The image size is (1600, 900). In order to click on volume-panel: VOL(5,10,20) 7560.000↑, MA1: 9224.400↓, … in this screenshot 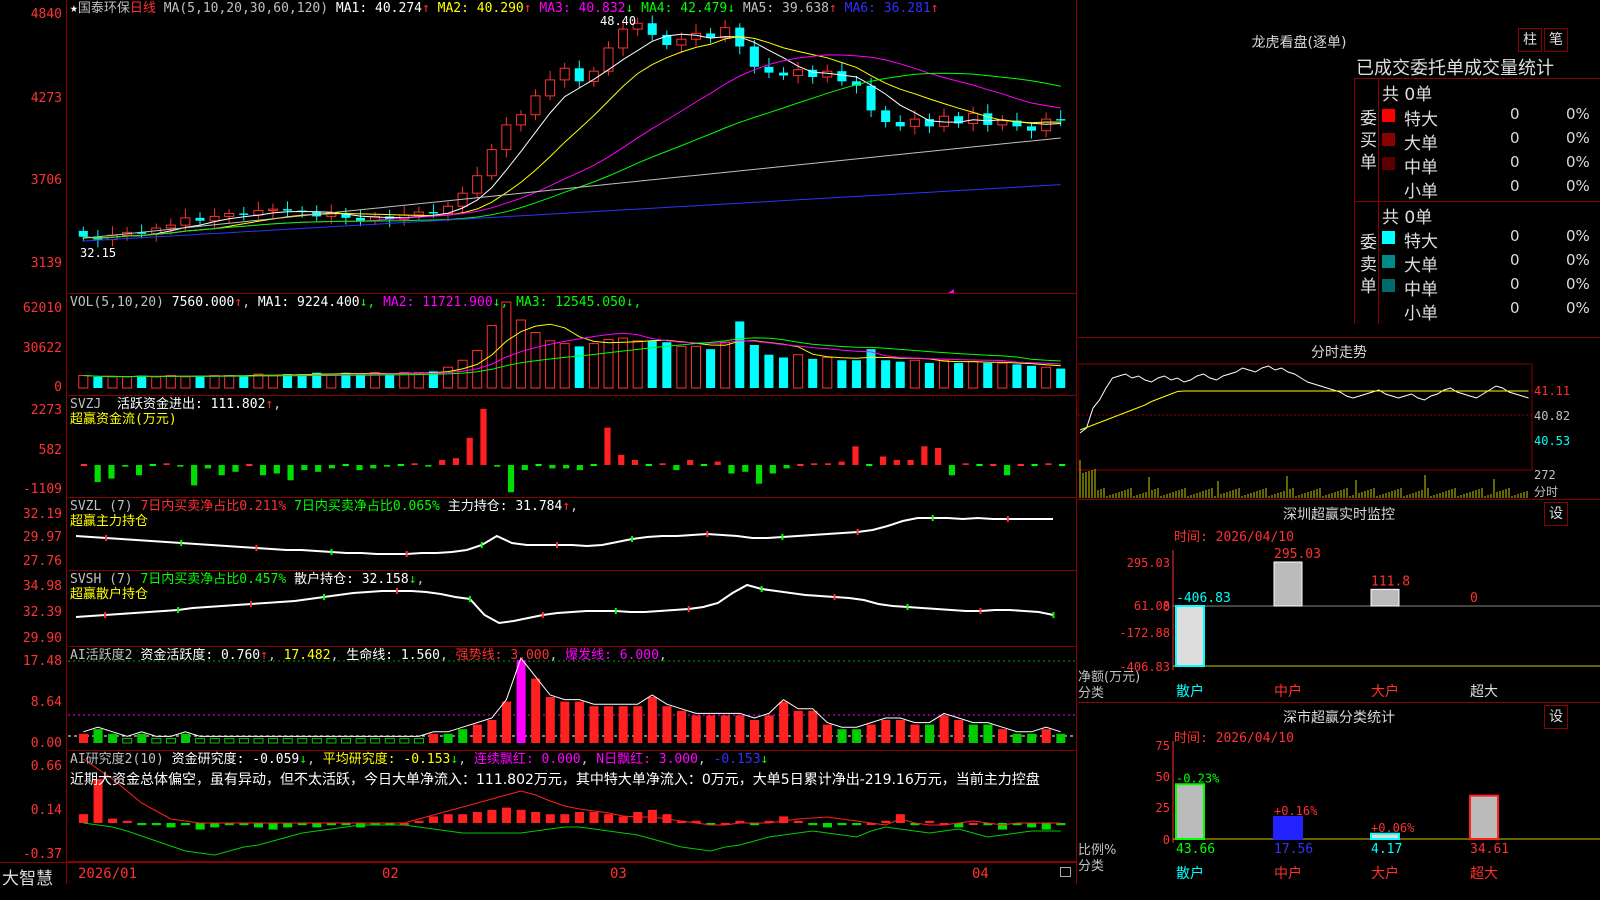, I will do `click(572, 345)`.